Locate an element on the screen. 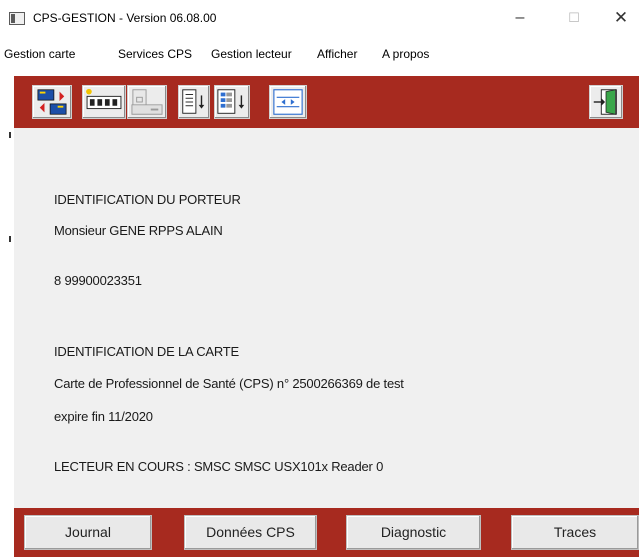 The width and height of the screenshot is (639, 557). journal-button: Journal is located at coordinates (88, 532).